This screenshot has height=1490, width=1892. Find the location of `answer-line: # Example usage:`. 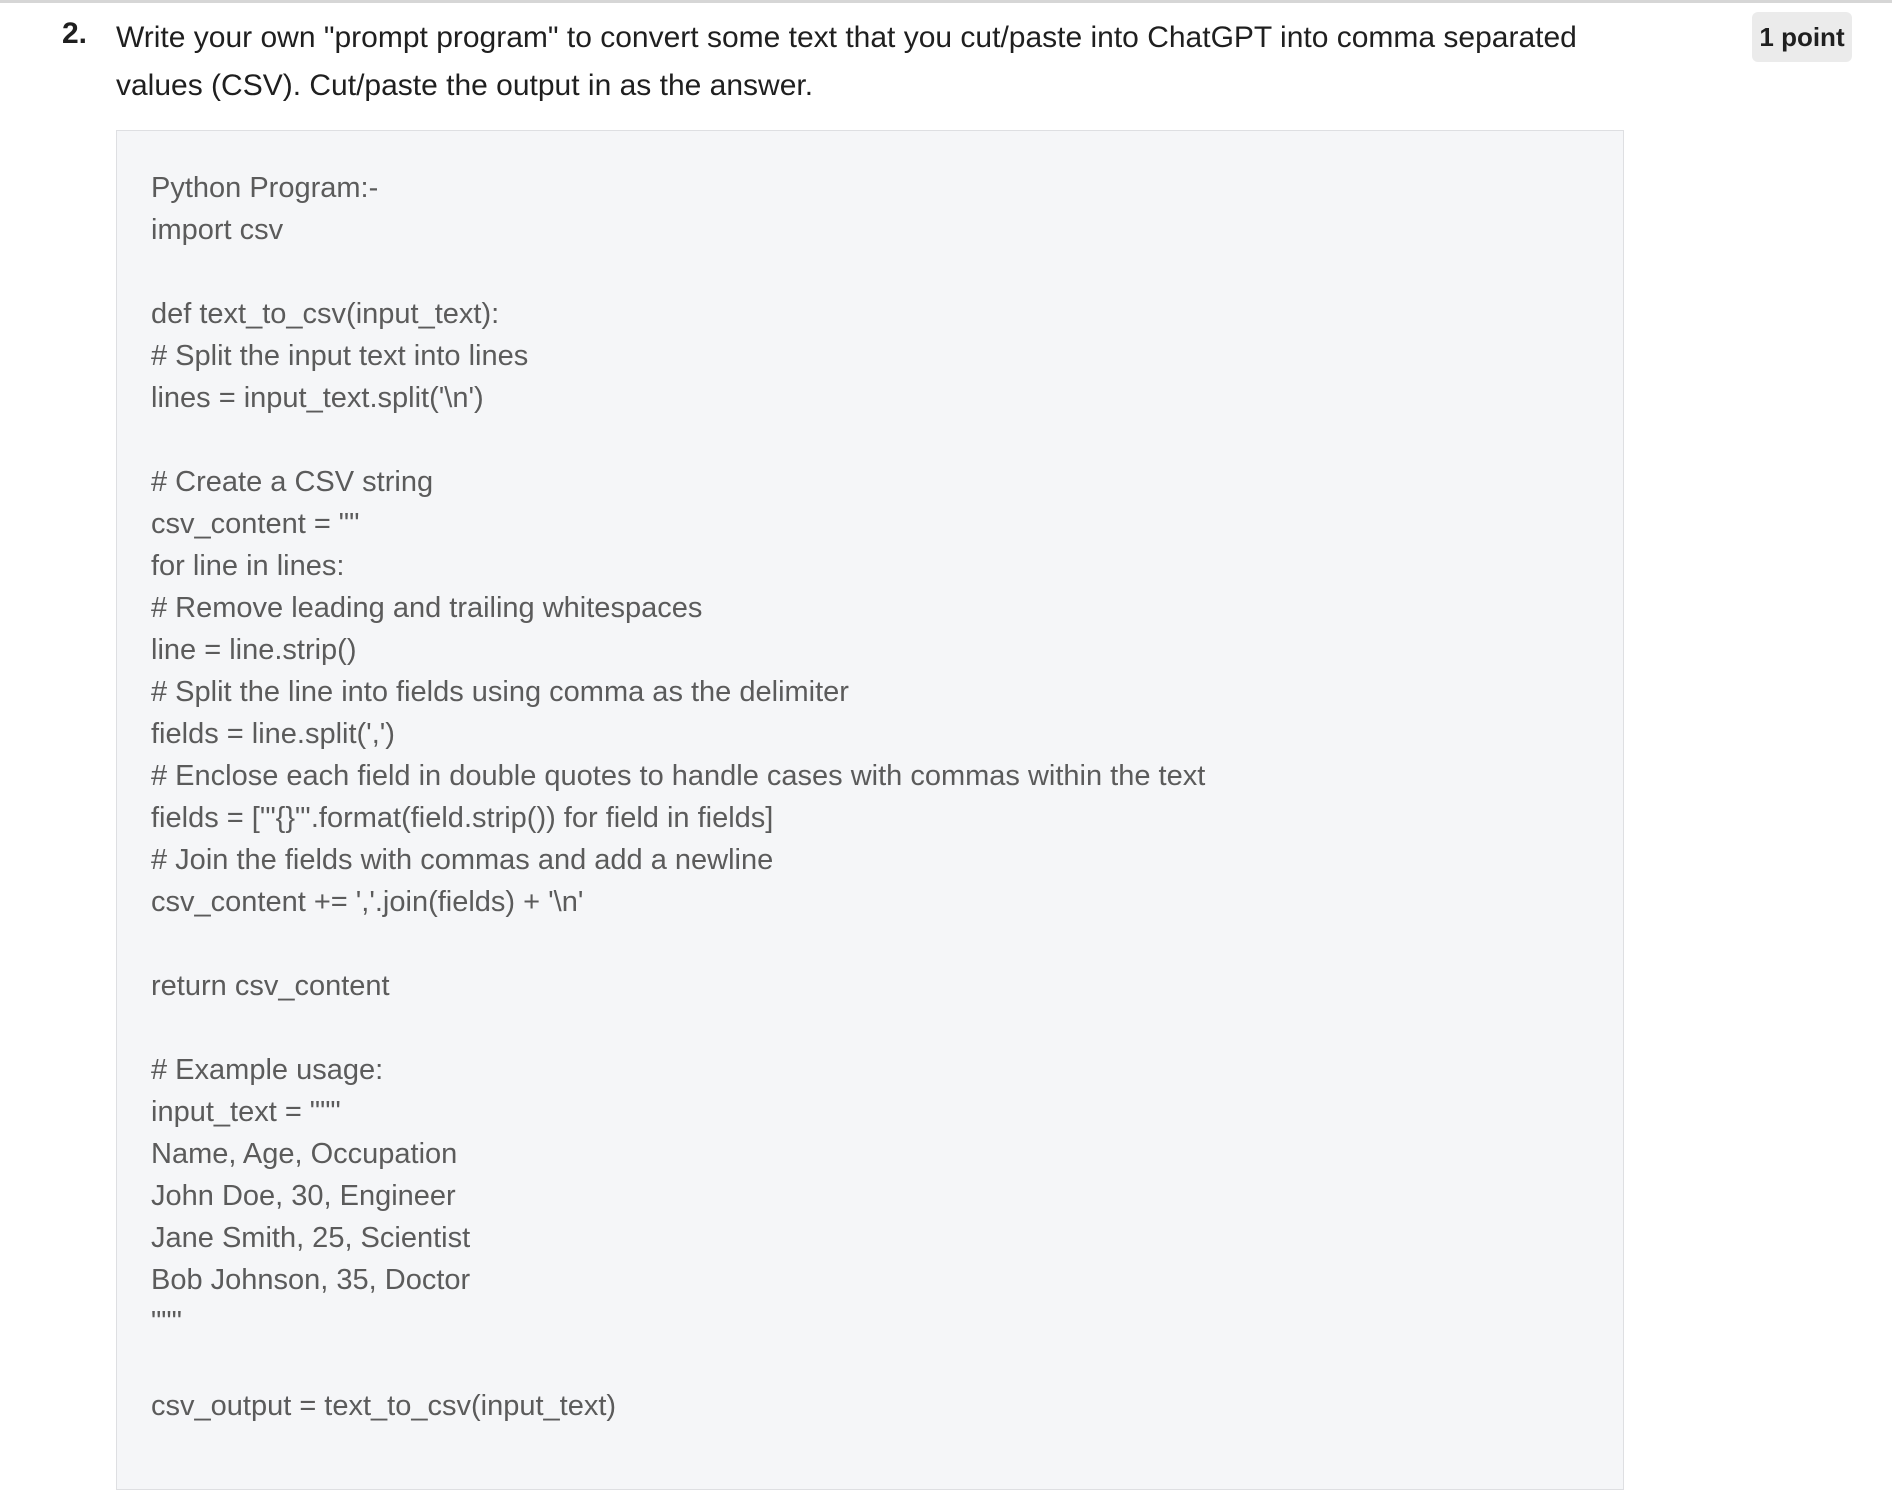

answer-line: # Example usage: is located at coordinates (267, 1070).